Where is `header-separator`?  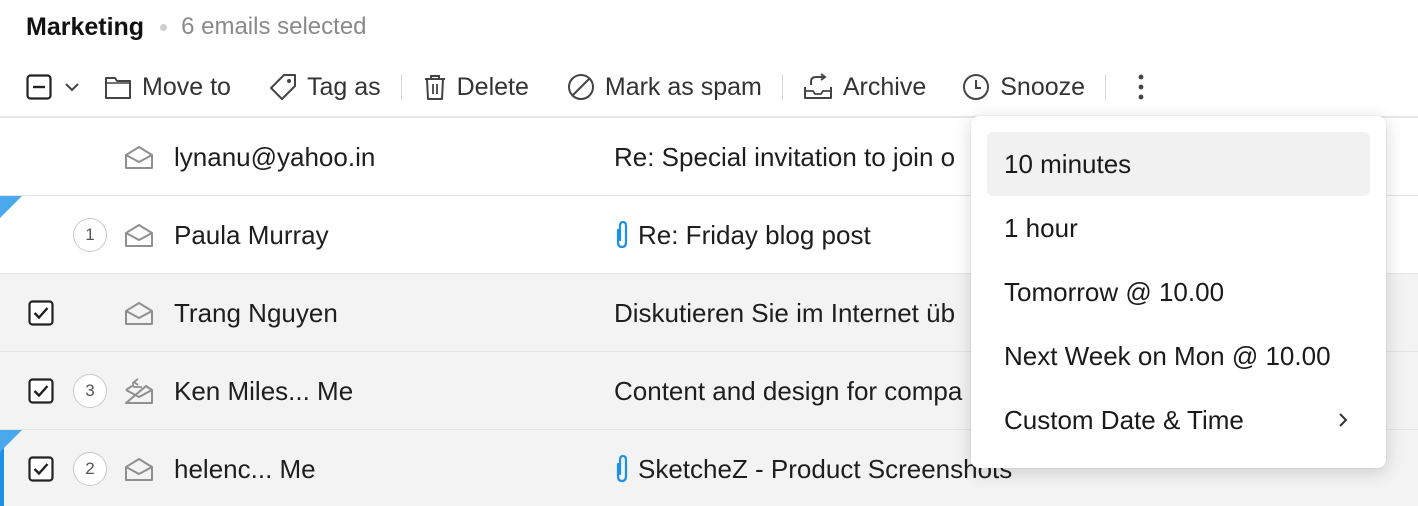
header-separator is located at coordinates (164, 27).